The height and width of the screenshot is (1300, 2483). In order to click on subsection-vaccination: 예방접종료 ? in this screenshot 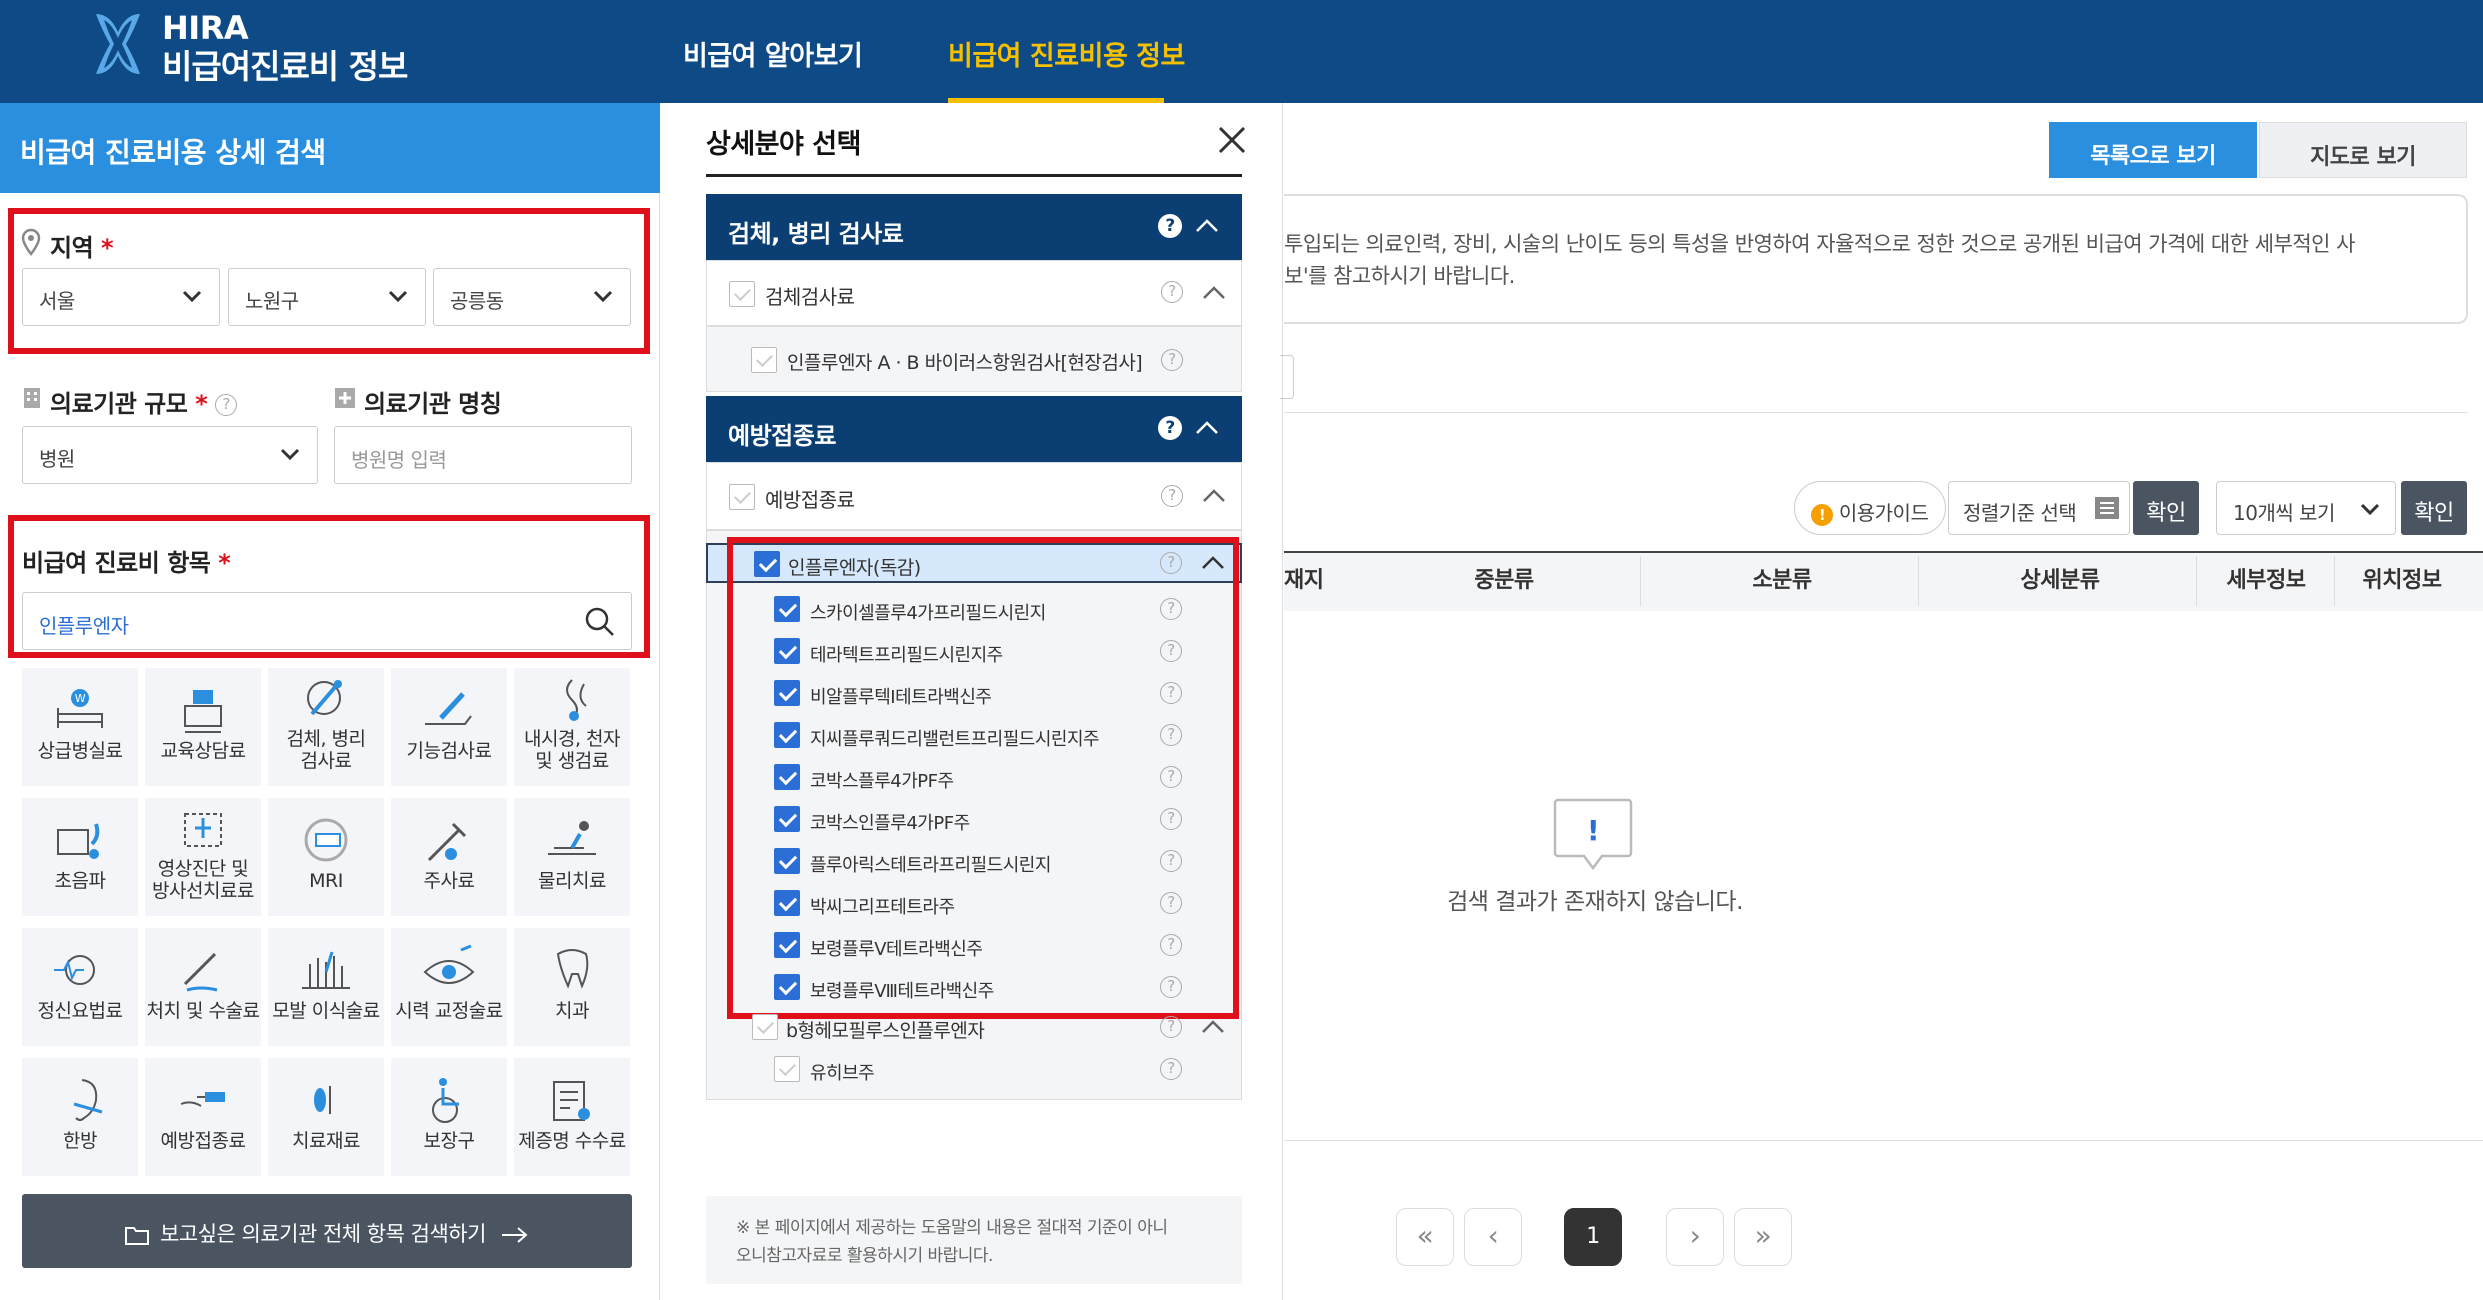, I will do `click(974, 496)`.